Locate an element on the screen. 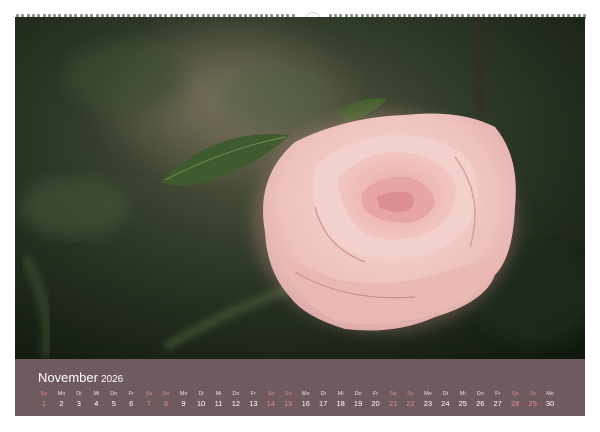 The height and width of the screenshot is (432, 600). day-cell: So 8 is located at coordinates (166, 400).